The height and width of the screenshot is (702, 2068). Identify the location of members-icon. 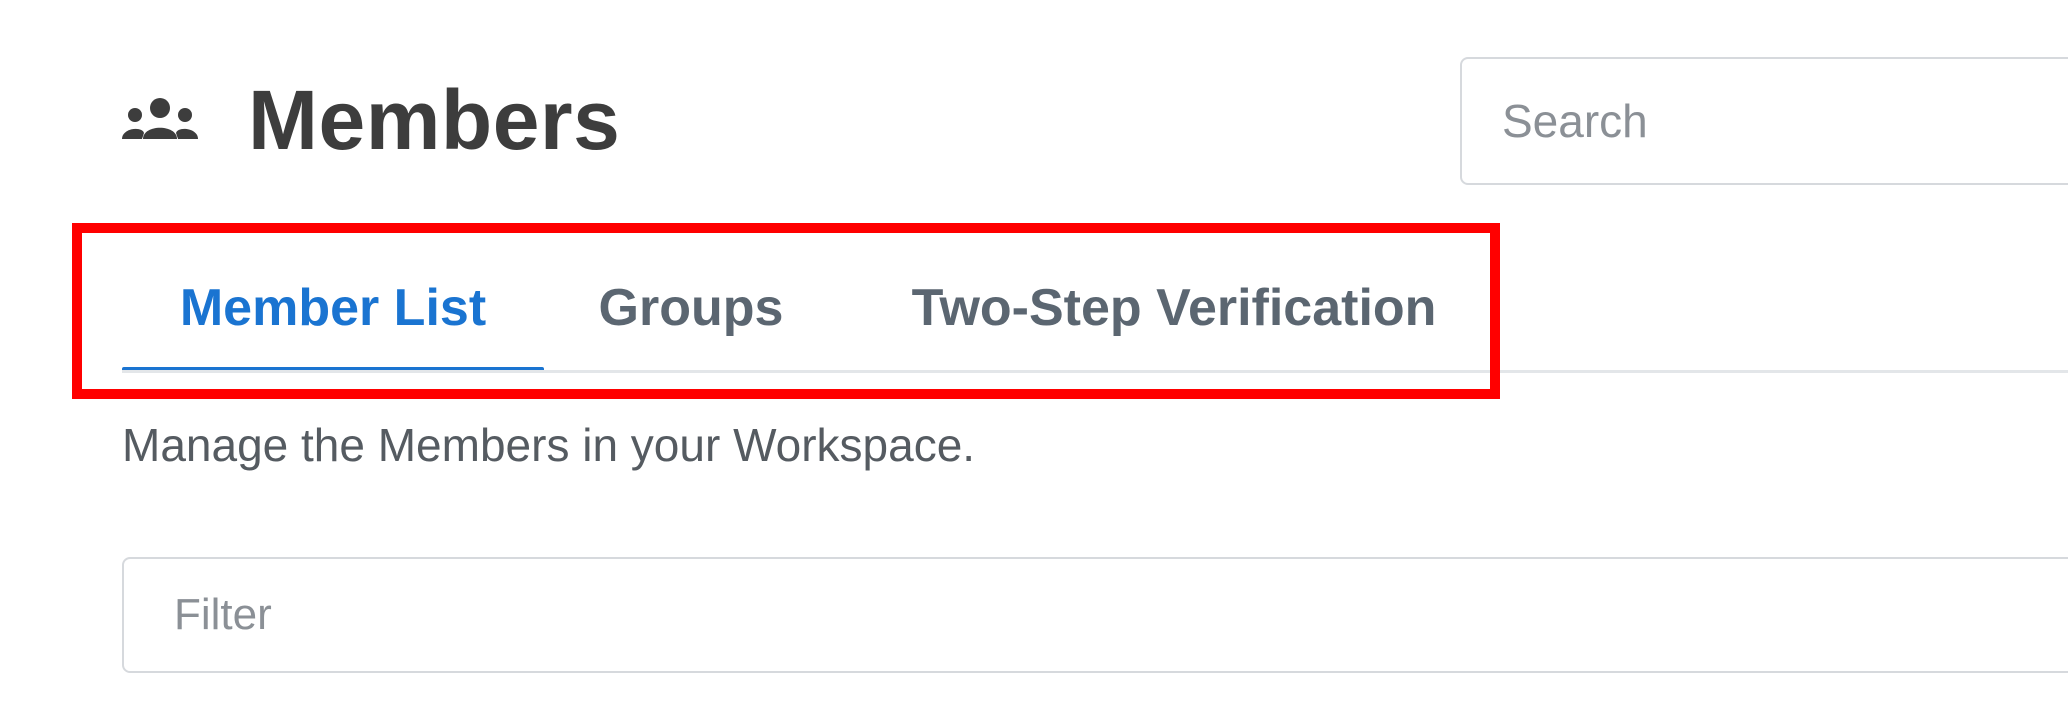
(160, 120).